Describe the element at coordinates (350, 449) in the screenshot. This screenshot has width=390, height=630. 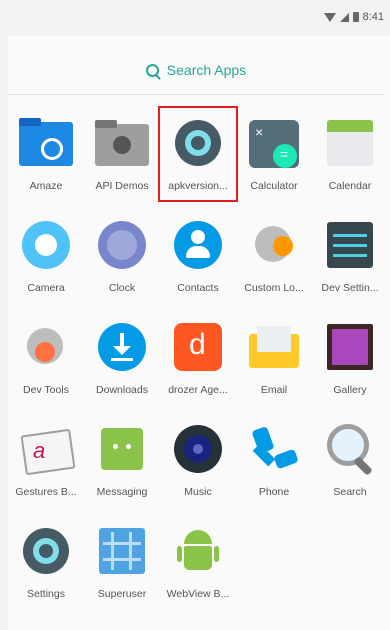
I see `magnifier-icon` at that location.